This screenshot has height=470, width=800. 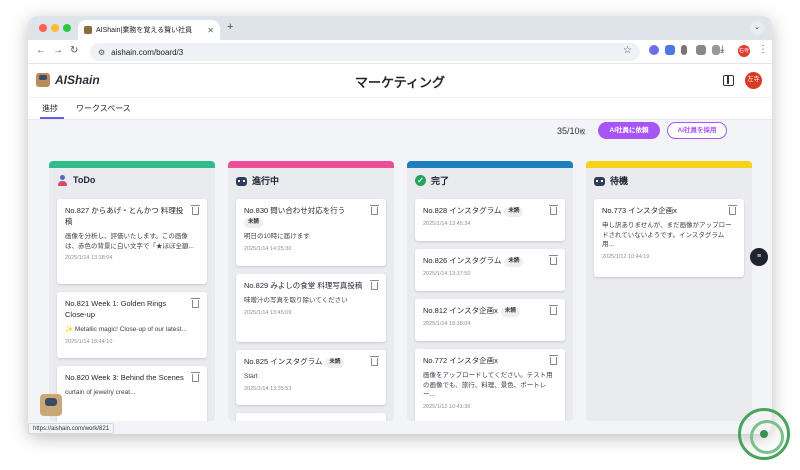 I want to click on card-title-text: No.830 問い合わせ対応を行う, so click(x=295, y=210).